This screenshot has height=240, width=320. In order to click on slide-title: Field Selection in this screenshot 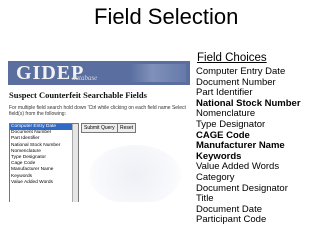, I will do `click(166, 16)`.